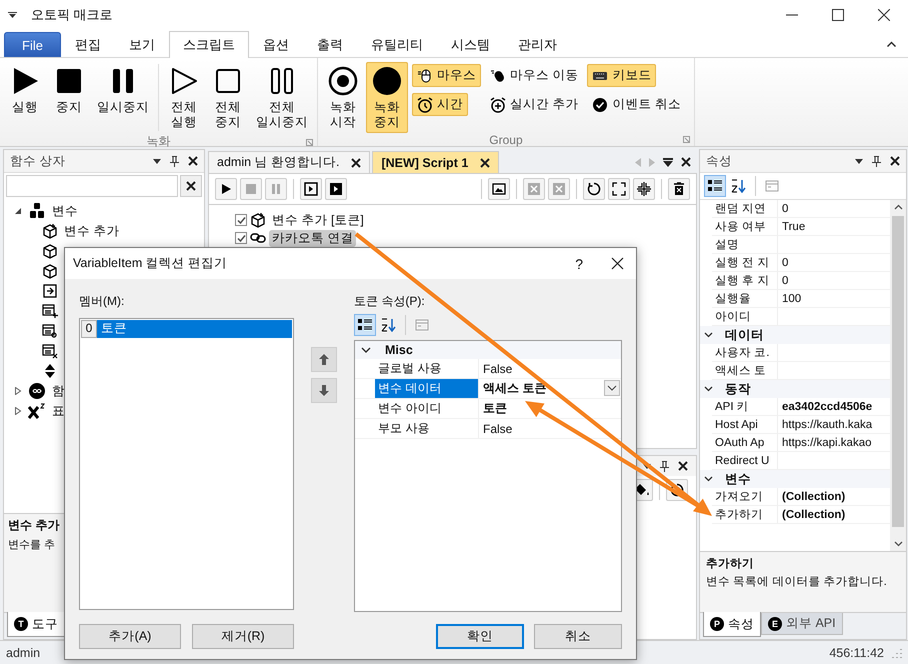 This screenshot has width=908, height=664. I want to click on add-button: 추가(A), so click(130, 636).